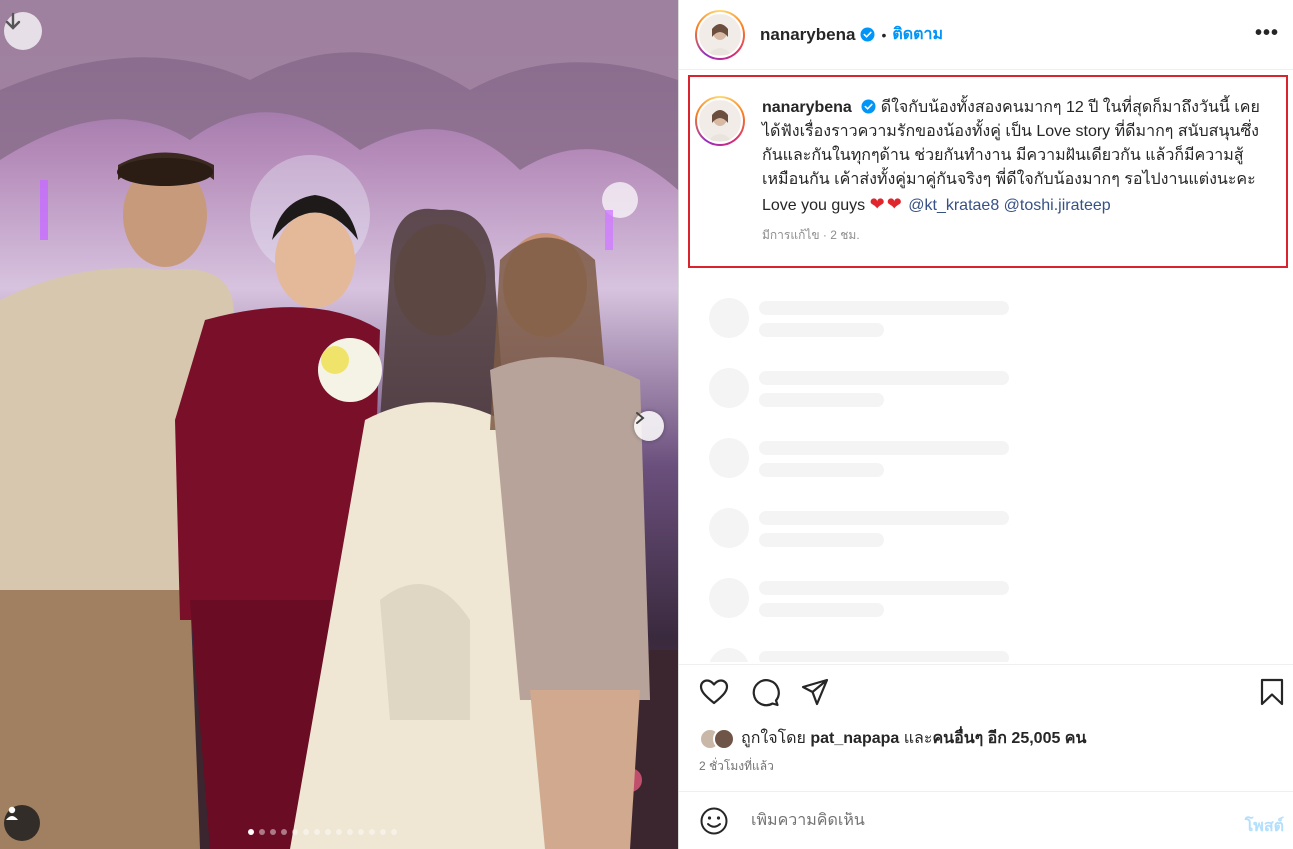 This screenshot has height=849, width=1293. I want to click on mention-link: @kt_kratae8, so click(953, 205).